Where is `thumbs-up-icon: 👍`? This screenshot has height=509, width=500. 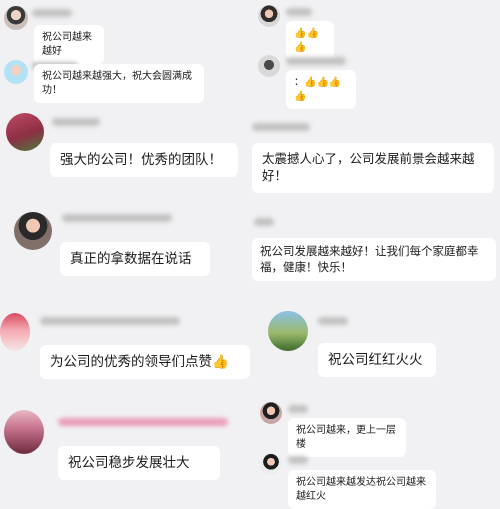
thumbs-up-icon: 👍 is located at coordinates (220, 362).